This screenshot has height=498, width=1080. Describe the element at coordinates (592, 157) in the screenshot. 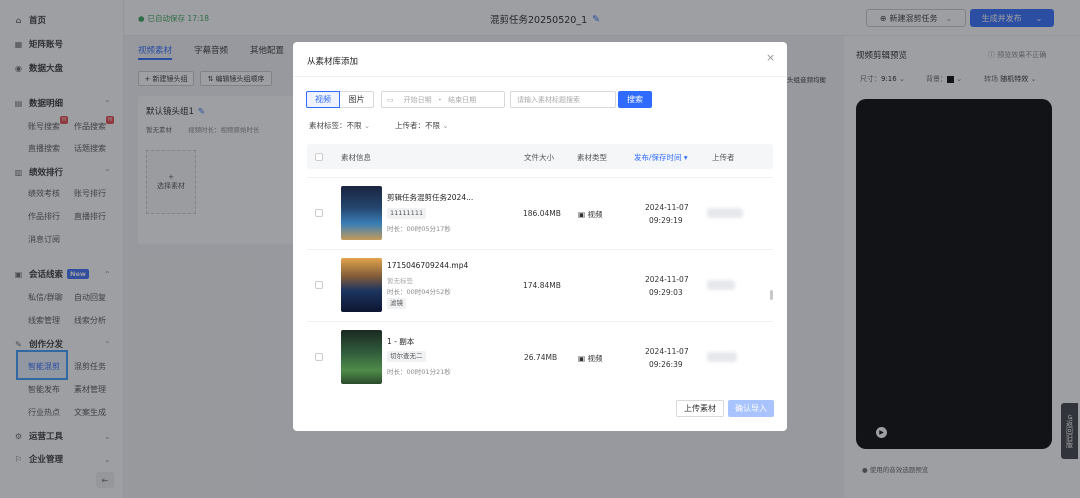

I see `col-type: 素材类型` at that location.